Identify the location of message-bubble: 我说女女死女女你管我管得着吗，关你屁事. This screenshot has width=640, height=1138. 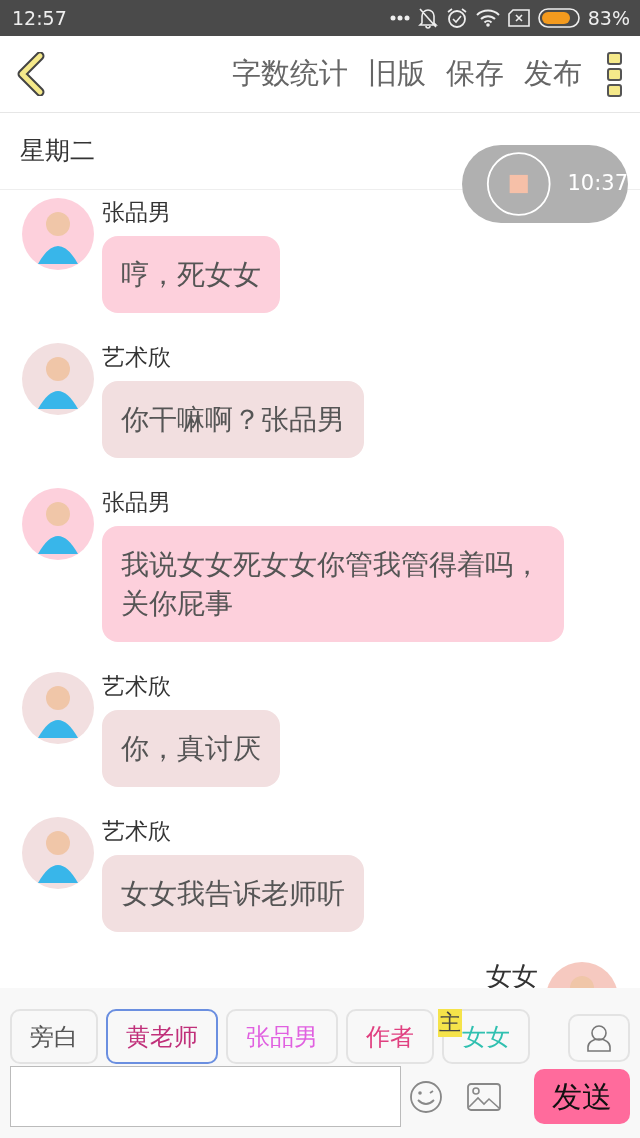
(333, 584).